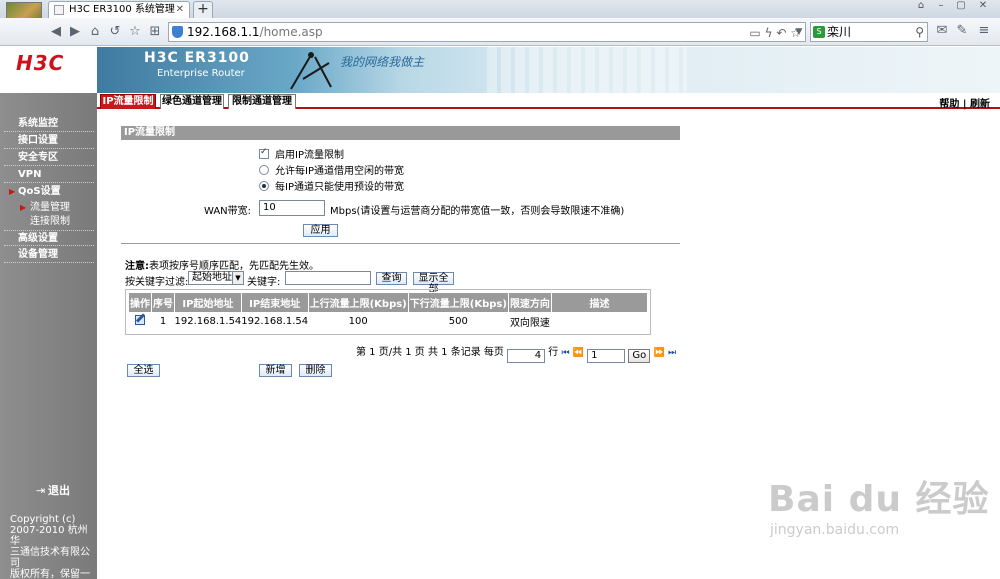 The height and width of the screenshot is (579, 1000). Describe the element at coordinates (140, 320) in the screenshot. I see `edit-icon` at that location.